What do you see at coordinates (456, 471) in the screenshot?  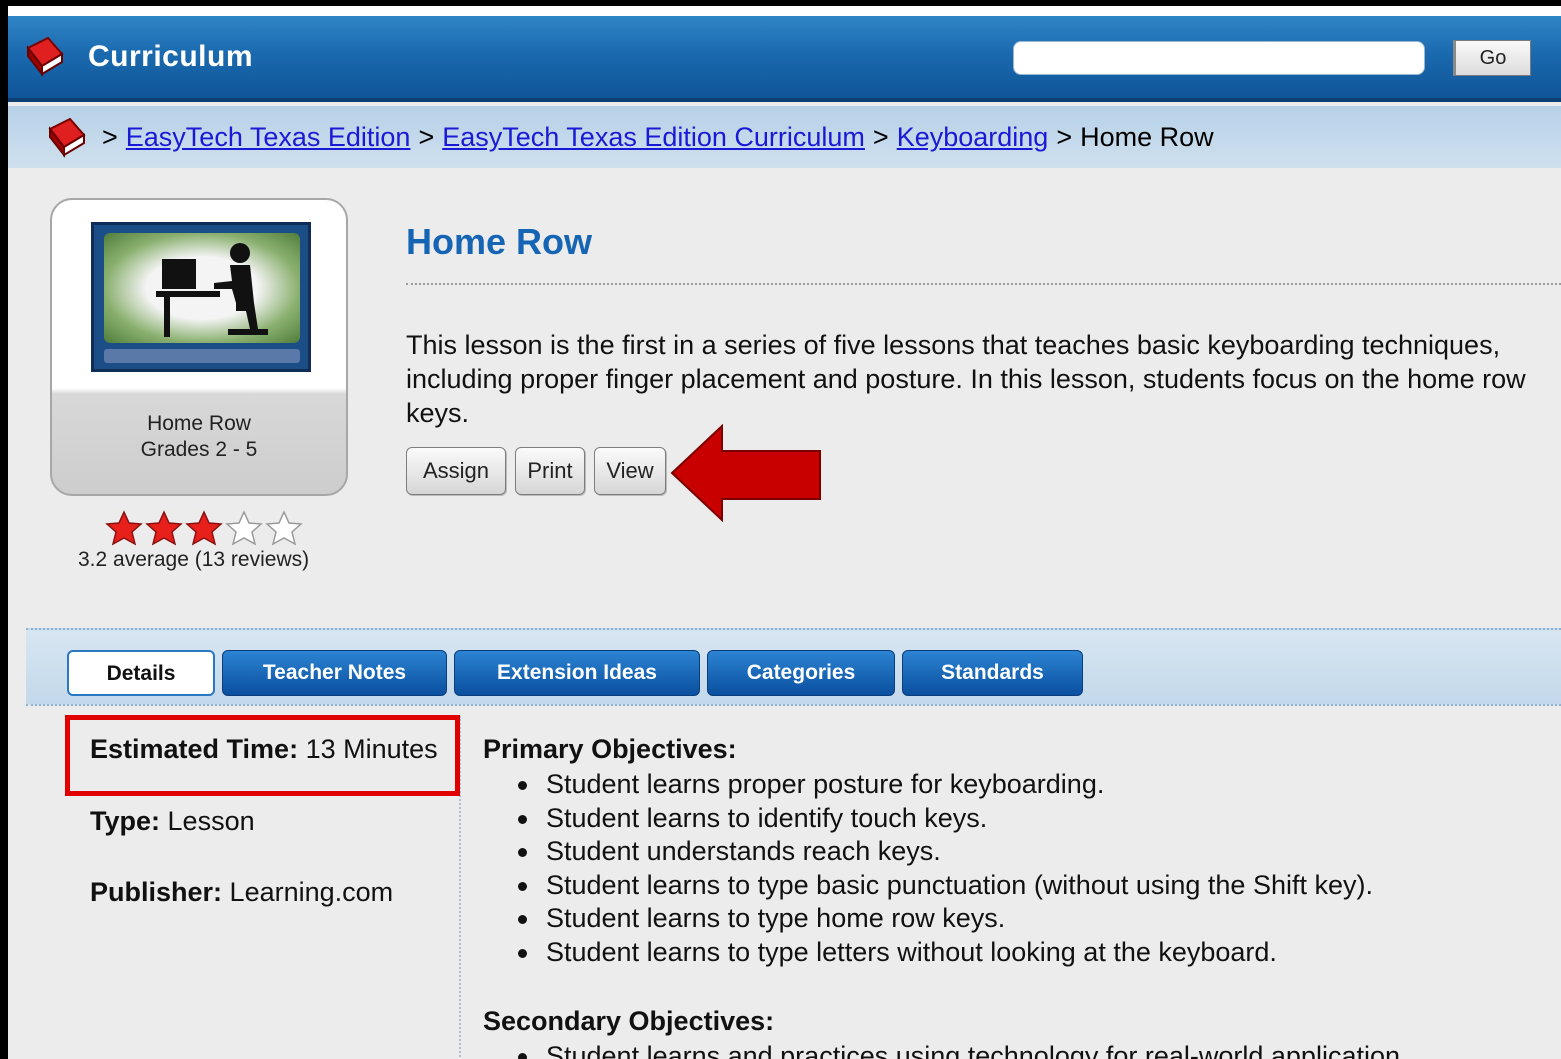 I see `assign-button: Assign` at bounding box center [456, 471].